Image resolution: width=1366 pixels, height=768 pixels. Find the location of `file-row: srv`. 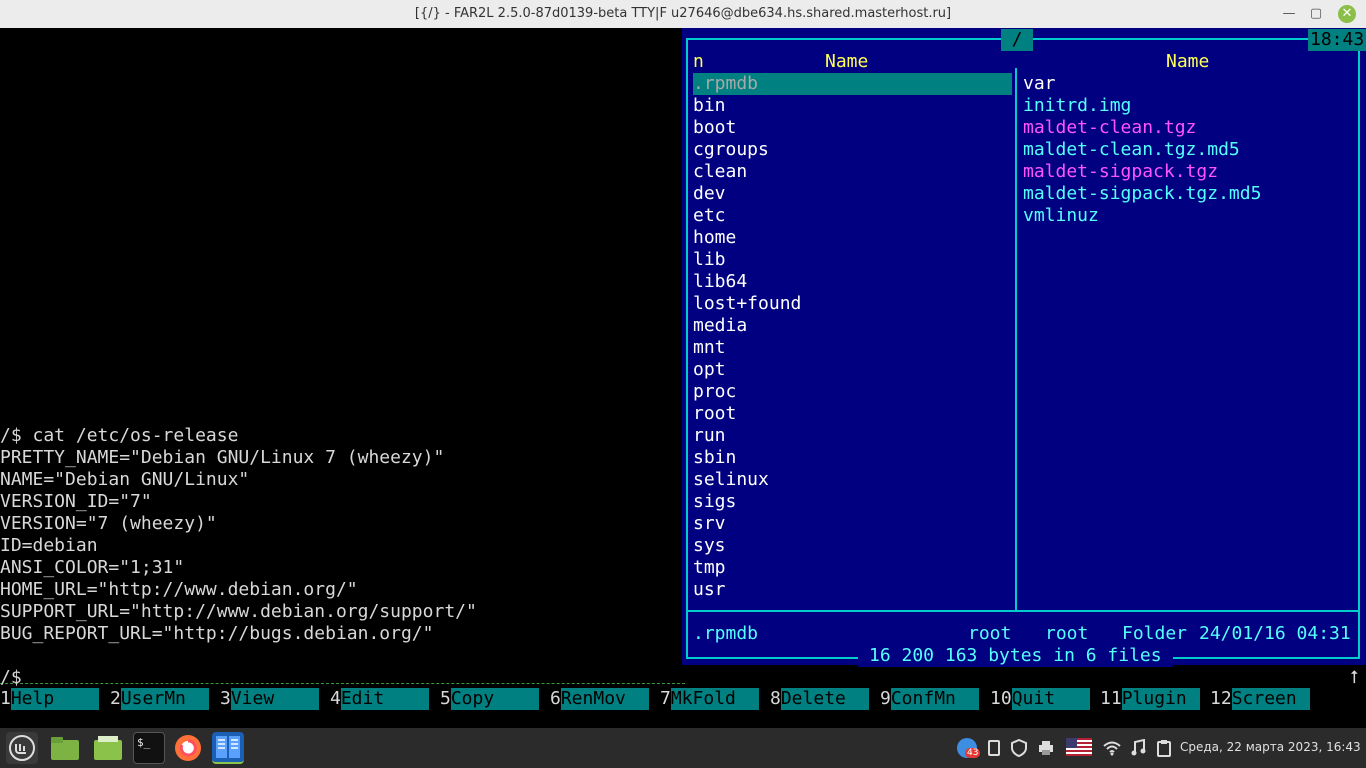

file-row: srv is located at coordinates (709, 524).